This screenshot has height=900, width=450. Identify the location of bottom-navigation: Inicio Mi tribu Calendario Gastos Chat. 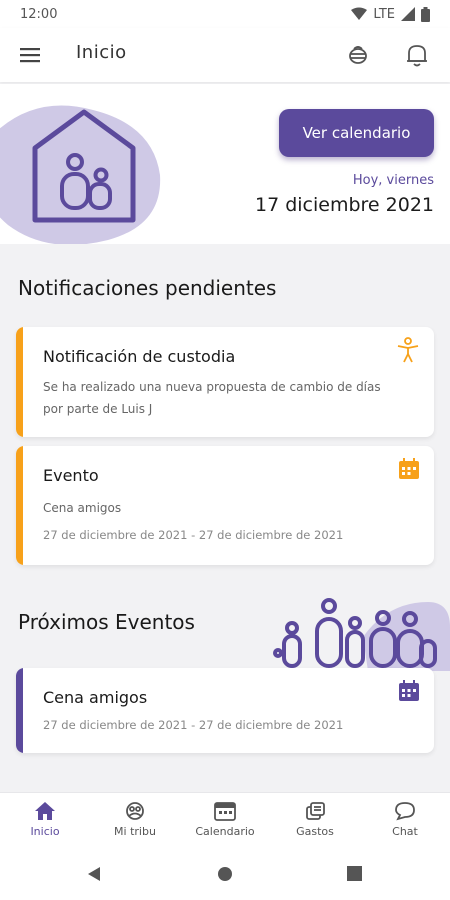
(225, 820).